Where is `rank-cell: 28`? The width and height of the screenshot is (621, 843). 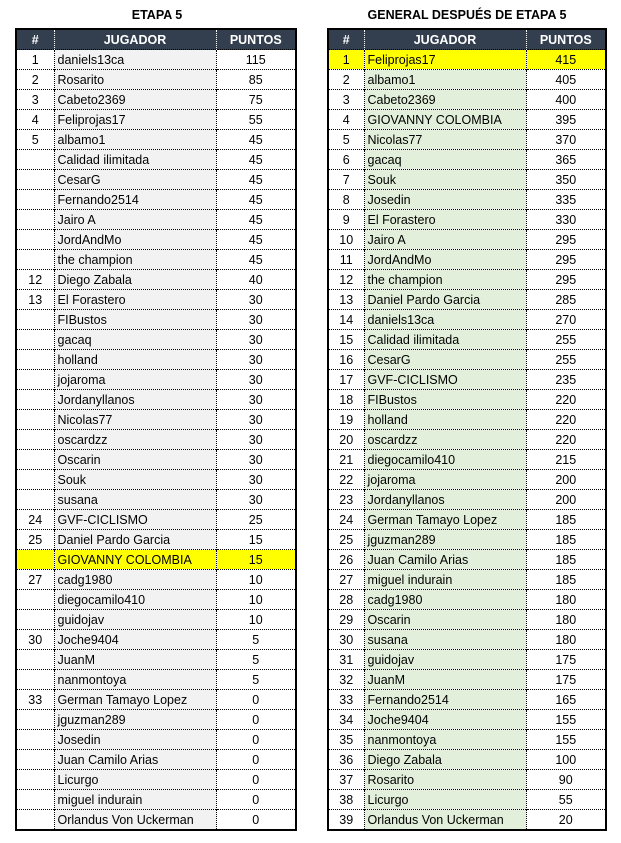
rank-cell: 28 is located at coordinates (346, 599).